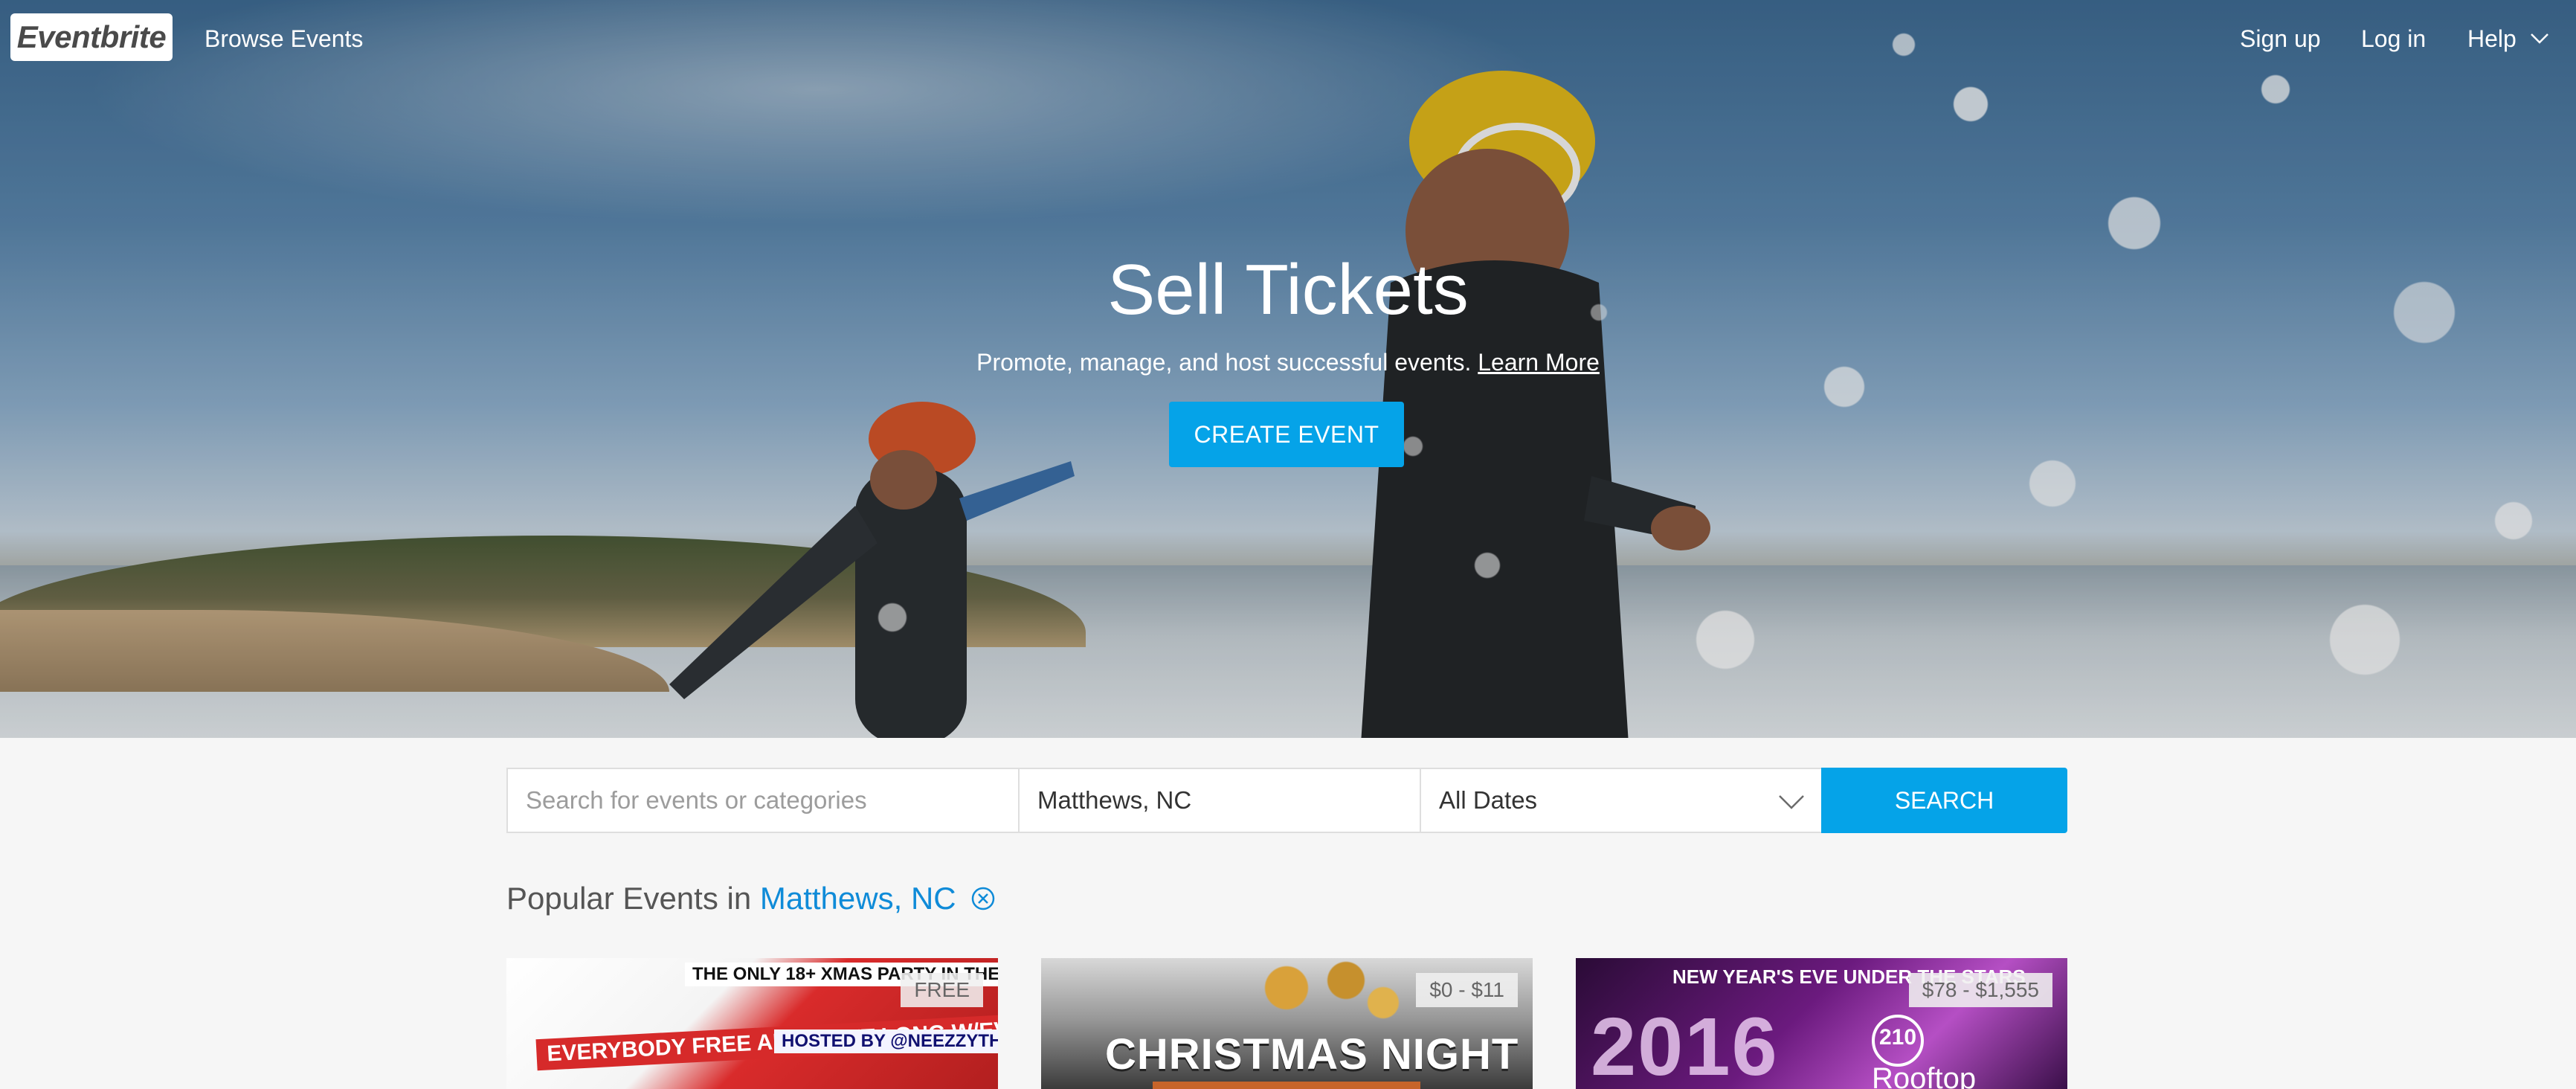 The width and height of the screenshot is (2576, 1089). I want to click on poster-text: CHRISTMAS NIGHT, so click(1312, 1054).